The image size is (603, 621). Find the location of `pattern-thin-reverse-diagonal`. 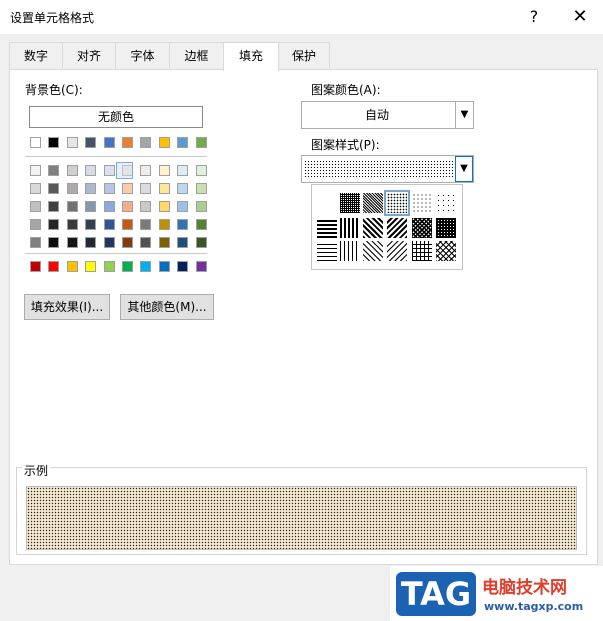

pattern-thin-reverse-diagonal is located at coordinates (373, 251).